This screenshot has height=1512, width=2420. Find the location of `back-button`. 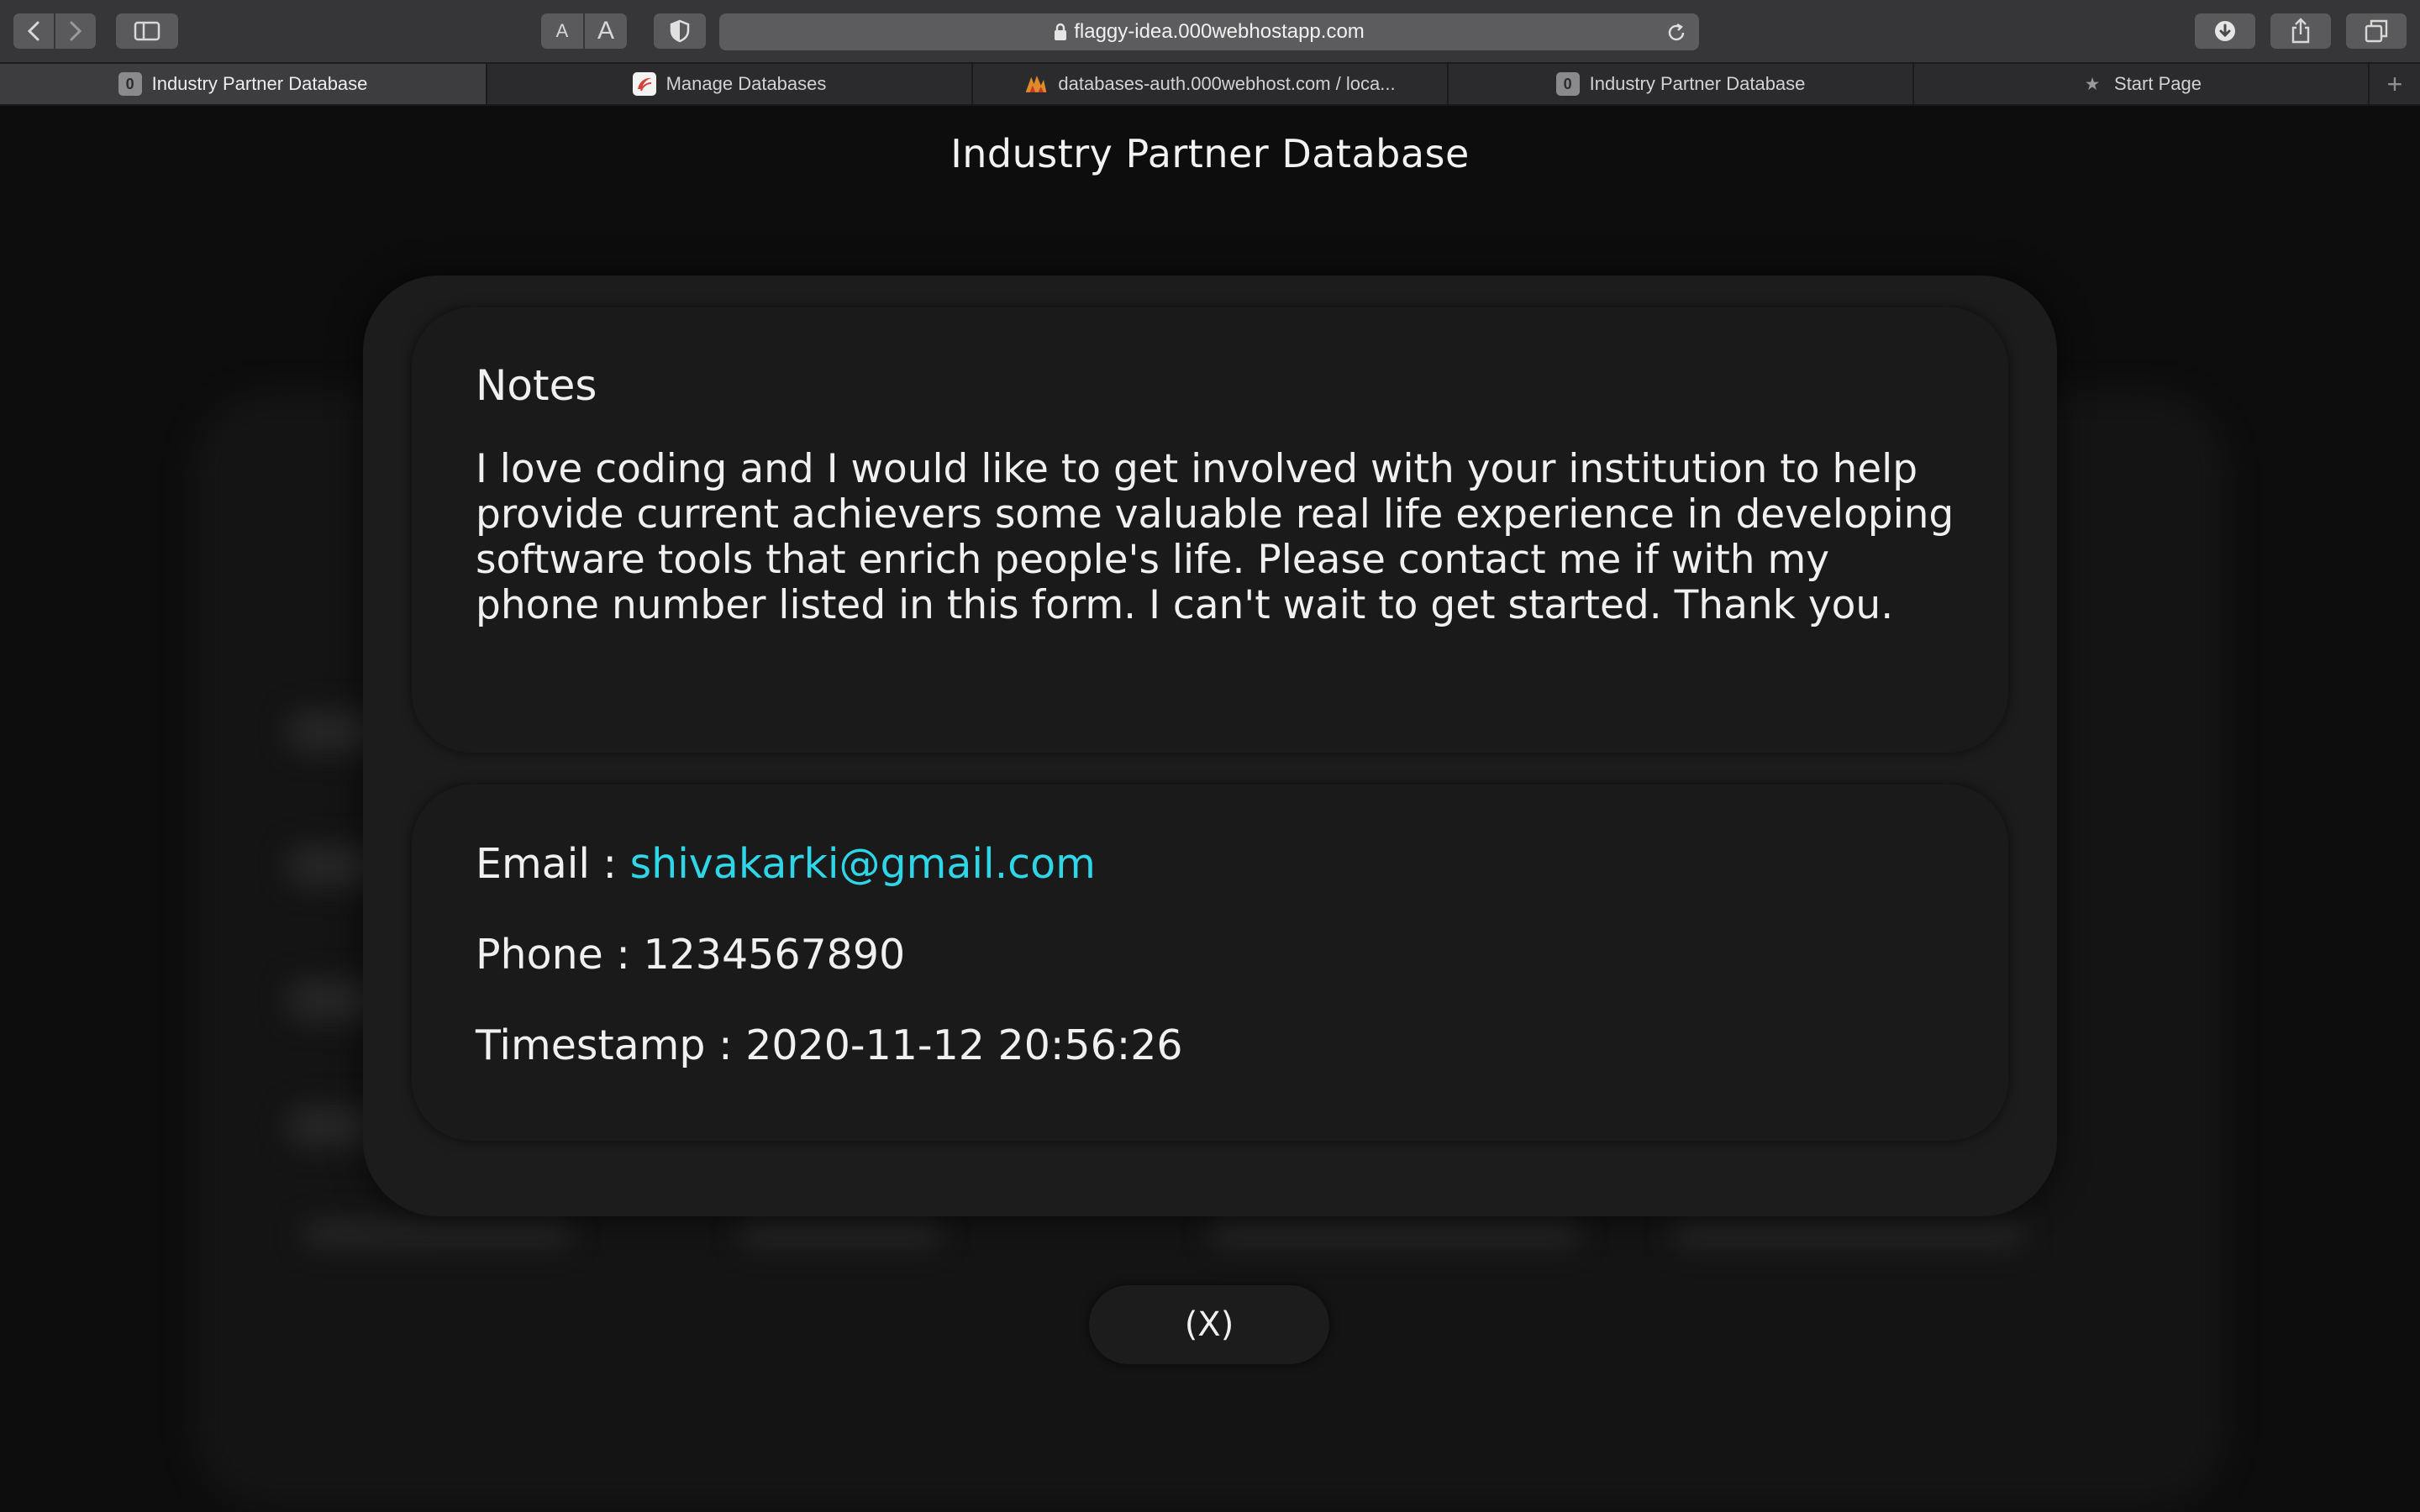

back-button is located at coordinates (34, 31).